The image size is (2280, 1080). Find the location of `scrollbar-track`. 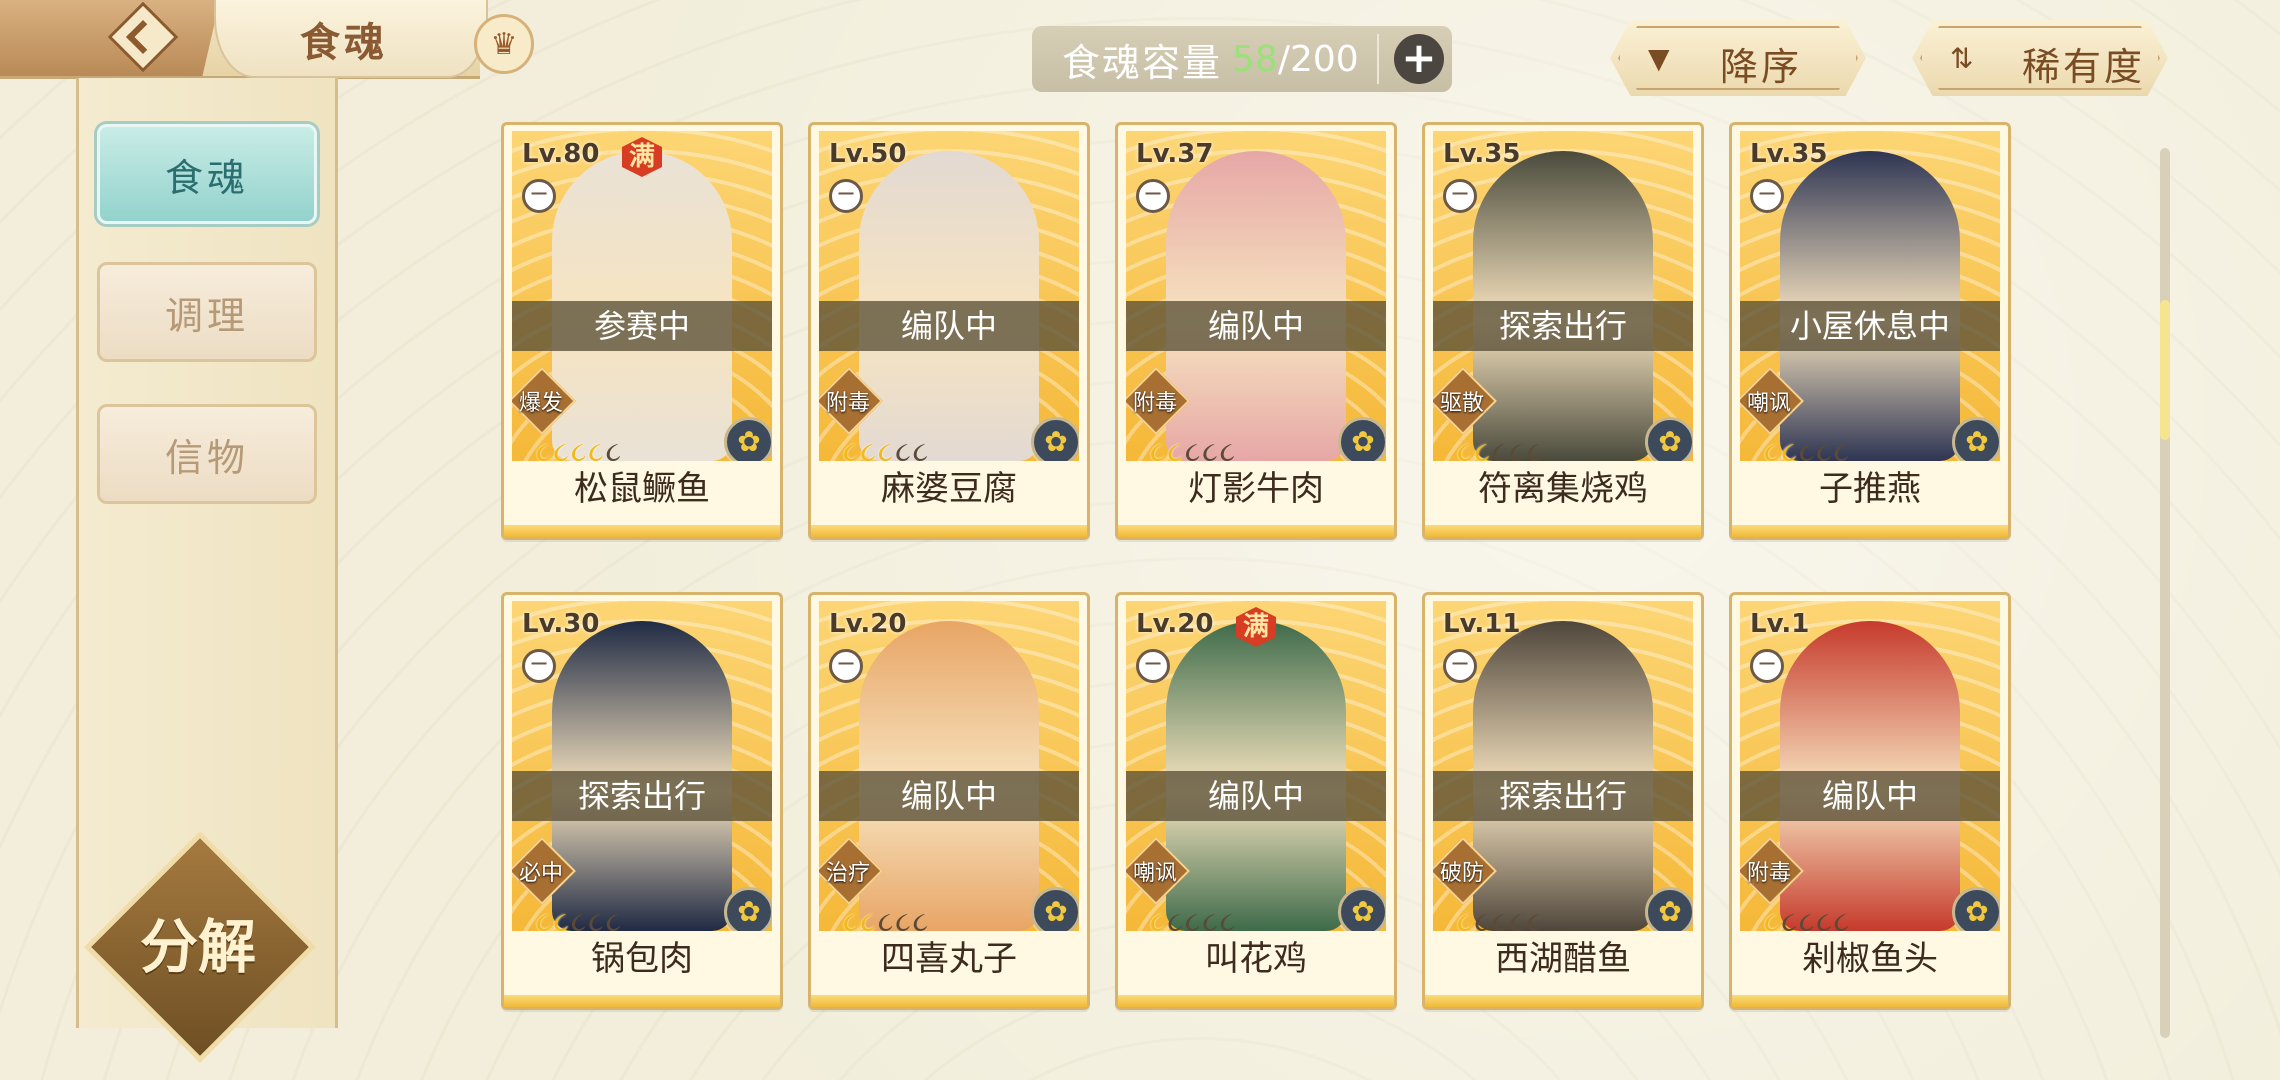

scrollbar-track is located at coordinates (2165, 593).